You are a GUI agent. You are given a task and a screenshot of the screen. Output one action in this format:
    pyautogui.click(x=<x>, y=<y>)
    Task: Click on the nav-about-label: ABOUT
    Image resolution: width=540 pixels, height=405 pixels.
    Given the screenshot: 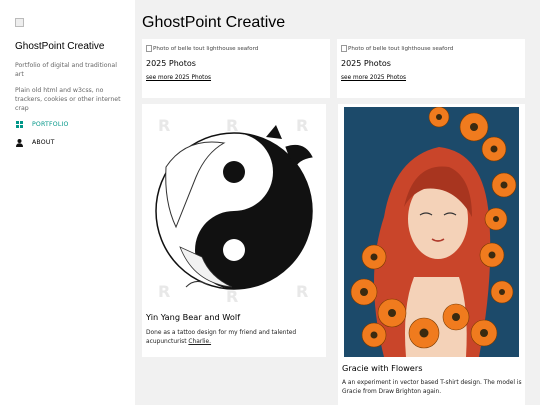 What is the action you would take?
    pyautogui.click(x=43, y=142)
    